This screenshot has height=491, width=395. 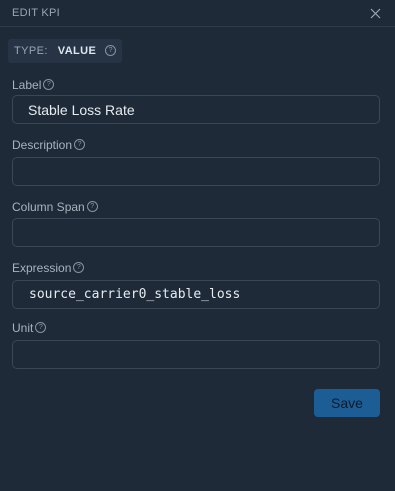 What do you see at coordinates (27, 85) in the screenshot?
I see `label-field-label-text: Label` at bounding box center [27, 85].